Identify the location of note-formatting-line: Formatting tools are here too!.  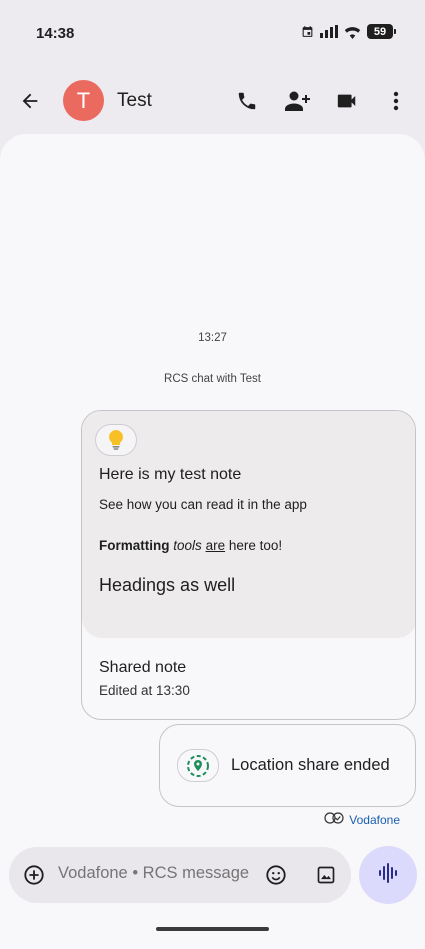
(190, 545).